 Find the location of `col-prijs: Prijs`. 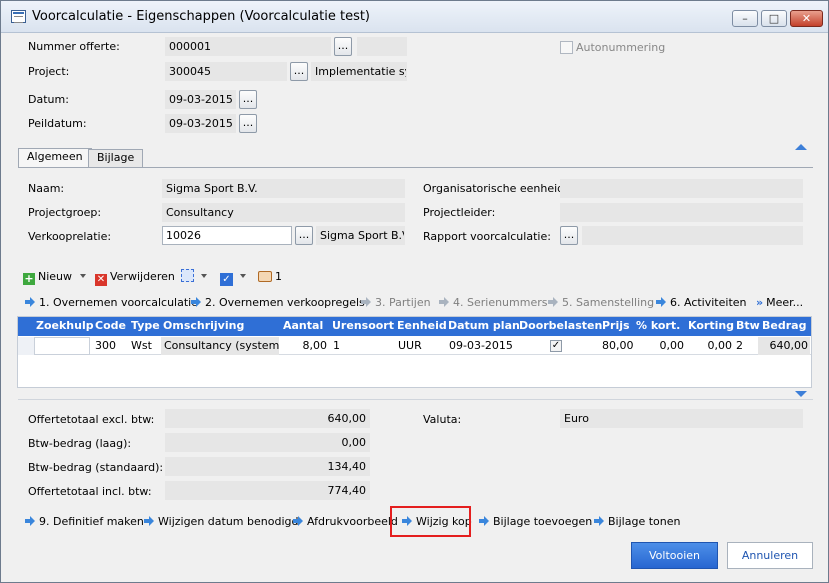

col-prijs: Prijs is located at coordinates (616, 326).